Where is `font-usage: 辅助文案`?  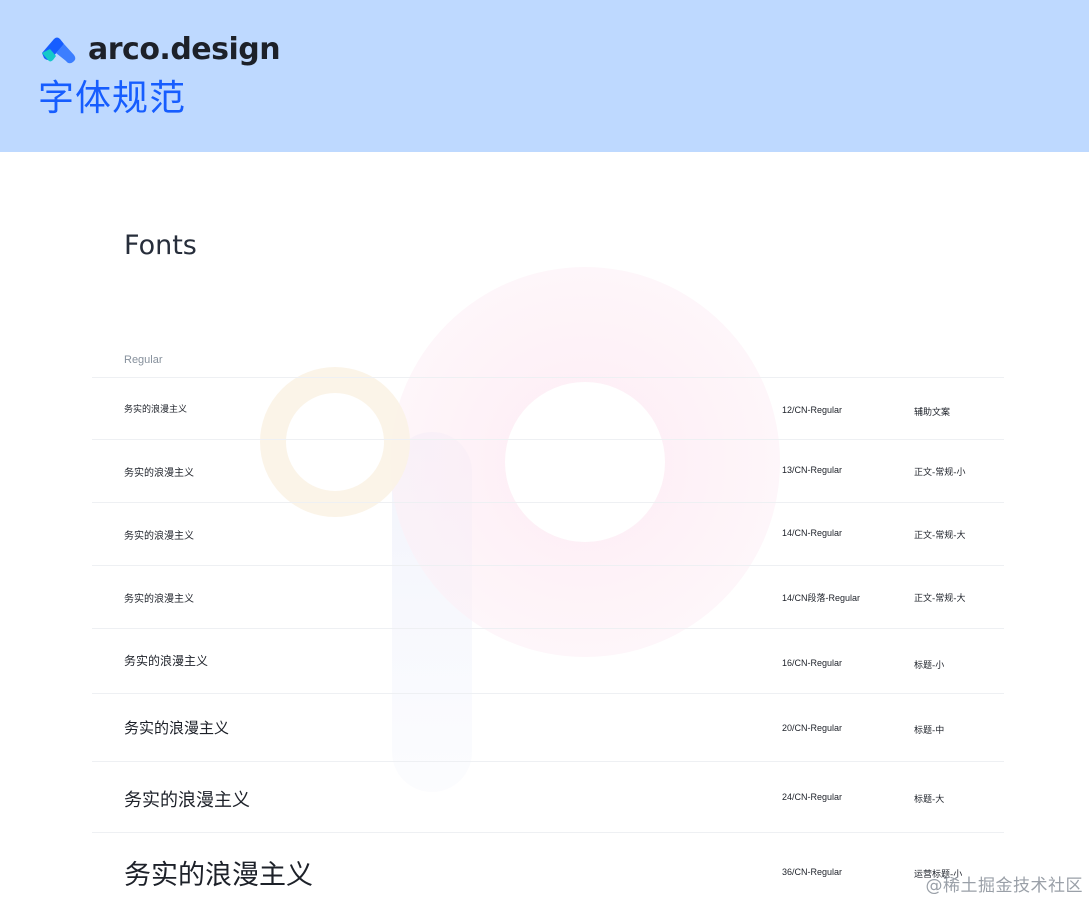 font-usage: 辅助文案 is located at coordinates (932, 413).